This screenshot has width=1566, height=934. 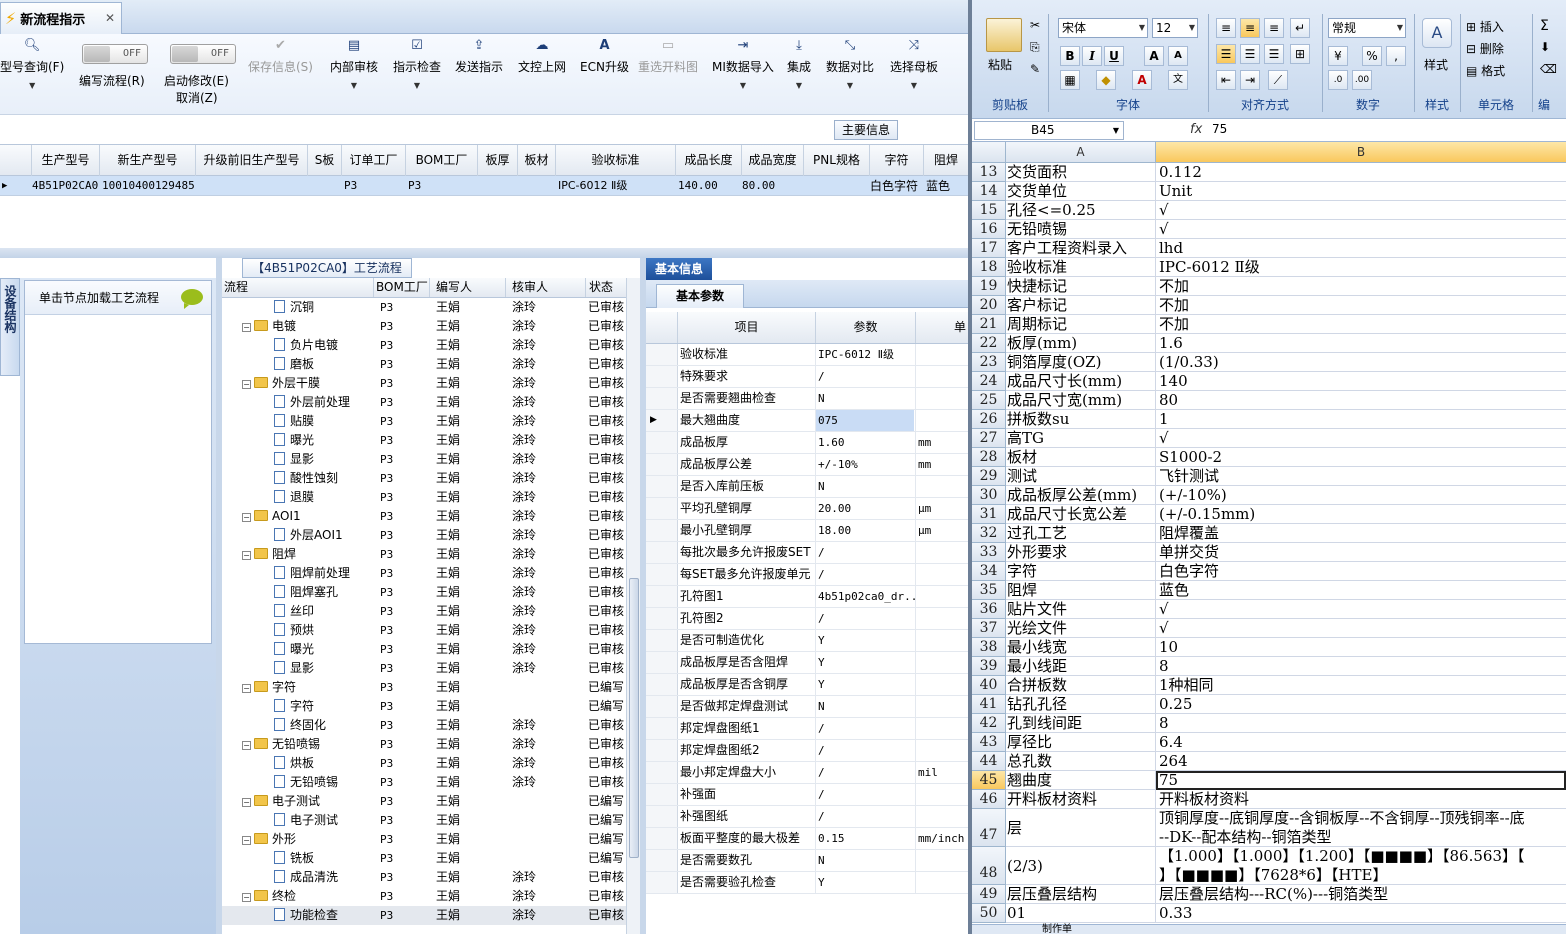 I want to click on integrate-button: ⤓ 集成 ▼, so click(x=799, y=64).